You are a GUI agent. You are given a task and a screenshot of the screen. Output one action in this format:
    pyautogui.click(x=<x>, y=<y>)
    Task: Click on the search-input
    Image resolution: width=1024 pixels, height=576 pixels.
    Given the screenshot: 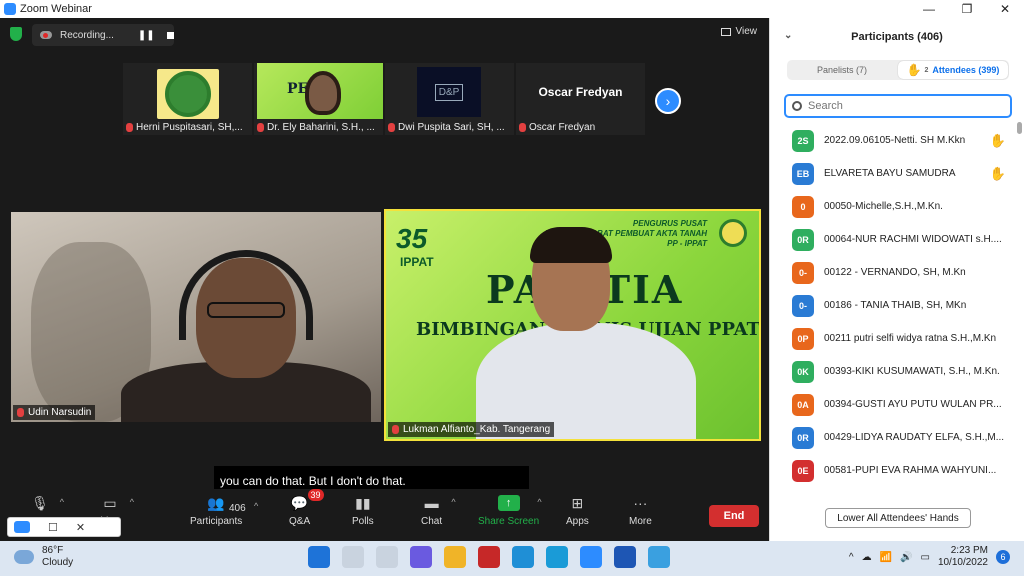 What is the action you would take?
    pyautogui.click(x=898, y=106)
    